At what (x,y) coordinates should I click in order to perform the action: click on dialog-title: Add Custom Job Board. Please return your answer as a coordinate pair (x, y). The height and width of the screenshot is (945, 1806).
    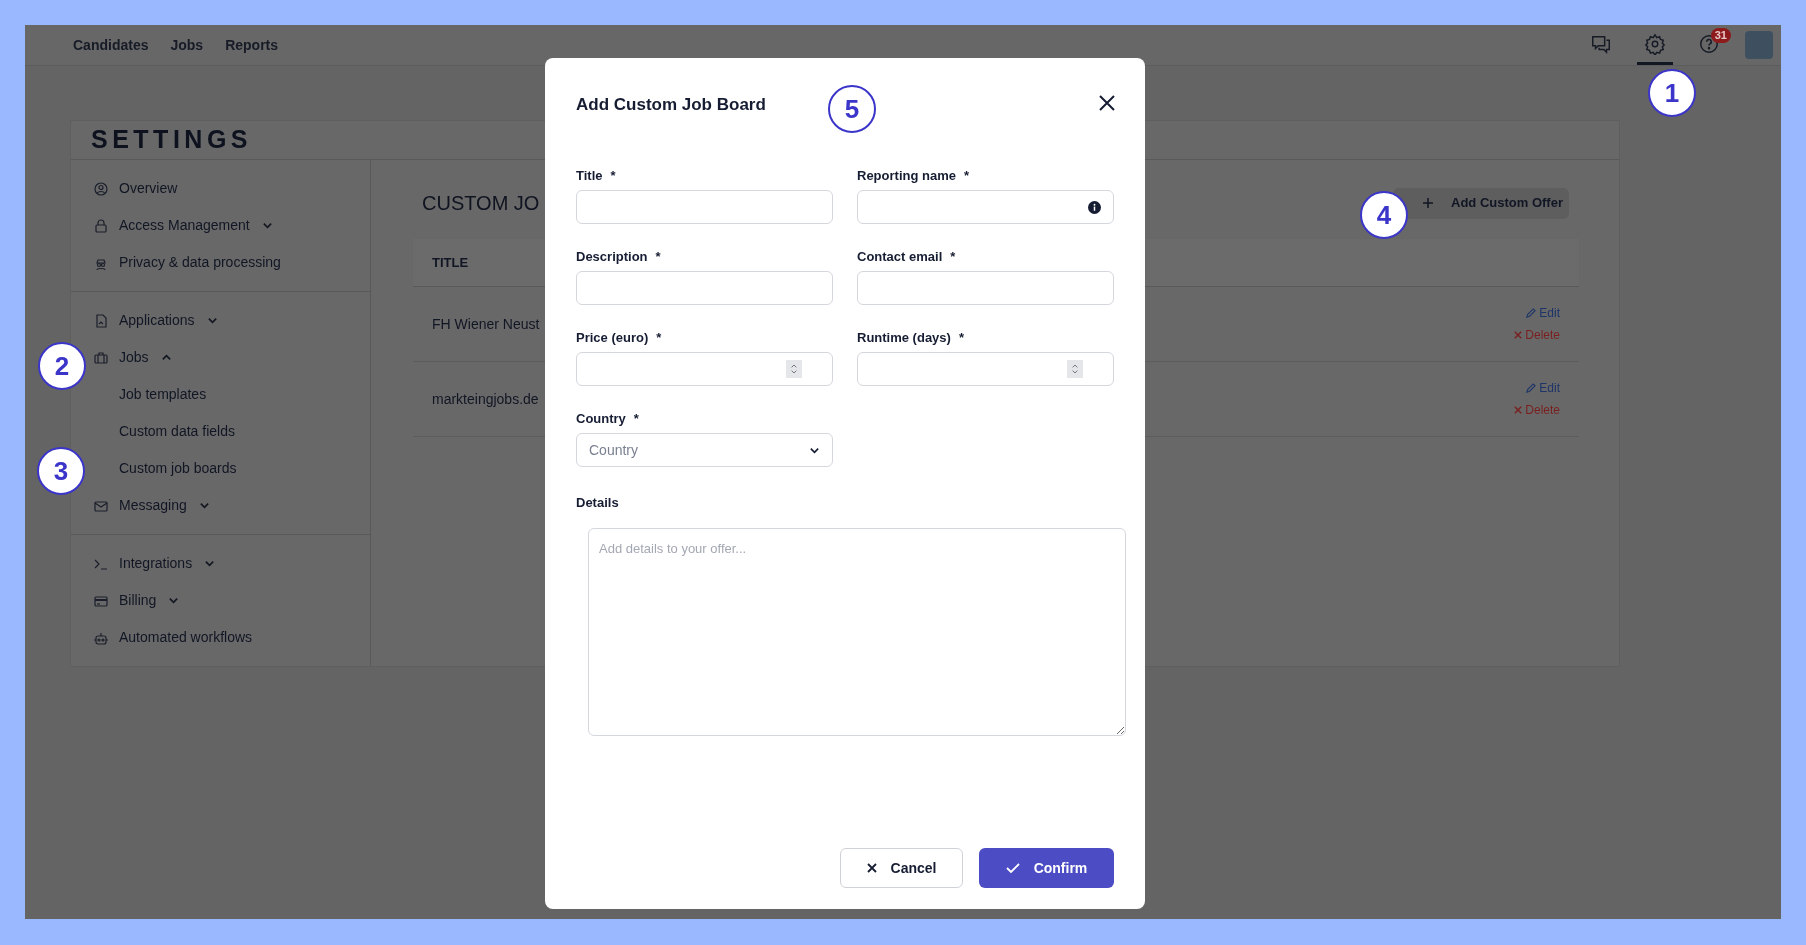
    Looking at the image, I should click on (671, 105).